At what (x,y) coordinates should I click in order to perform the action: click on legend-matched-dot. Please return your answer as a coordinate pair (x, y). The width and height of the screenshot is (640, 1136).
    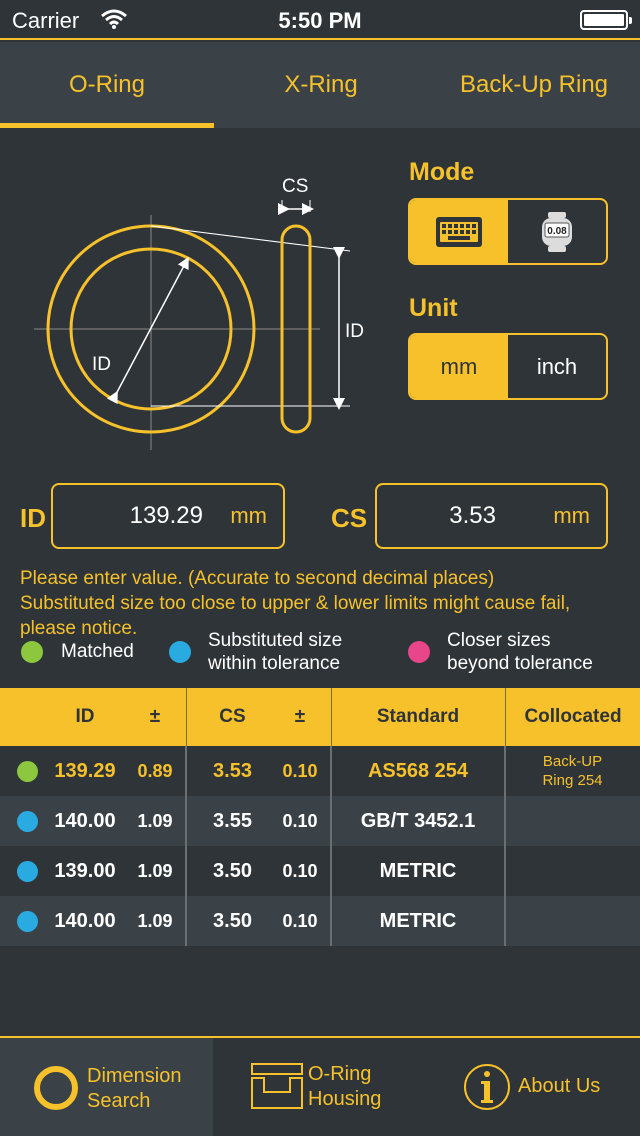
    Looking at the image, I should click on (32, 652).